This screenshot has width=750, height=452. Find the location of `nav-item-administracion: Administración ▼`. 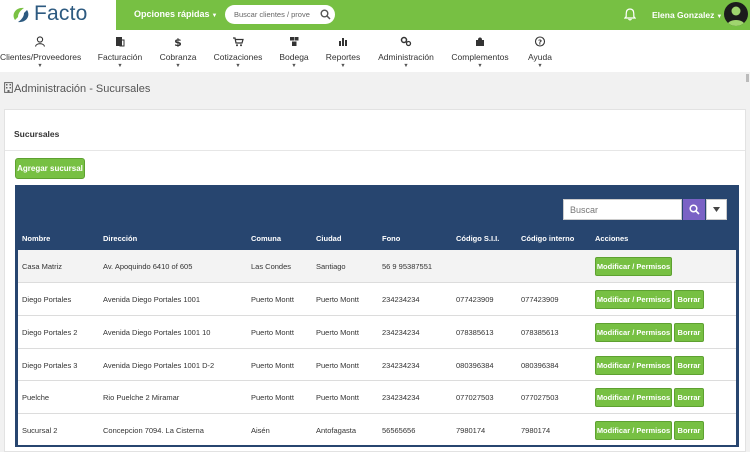

nav-item-administracion: Administración ▼ is located at coordinates (406, 51).